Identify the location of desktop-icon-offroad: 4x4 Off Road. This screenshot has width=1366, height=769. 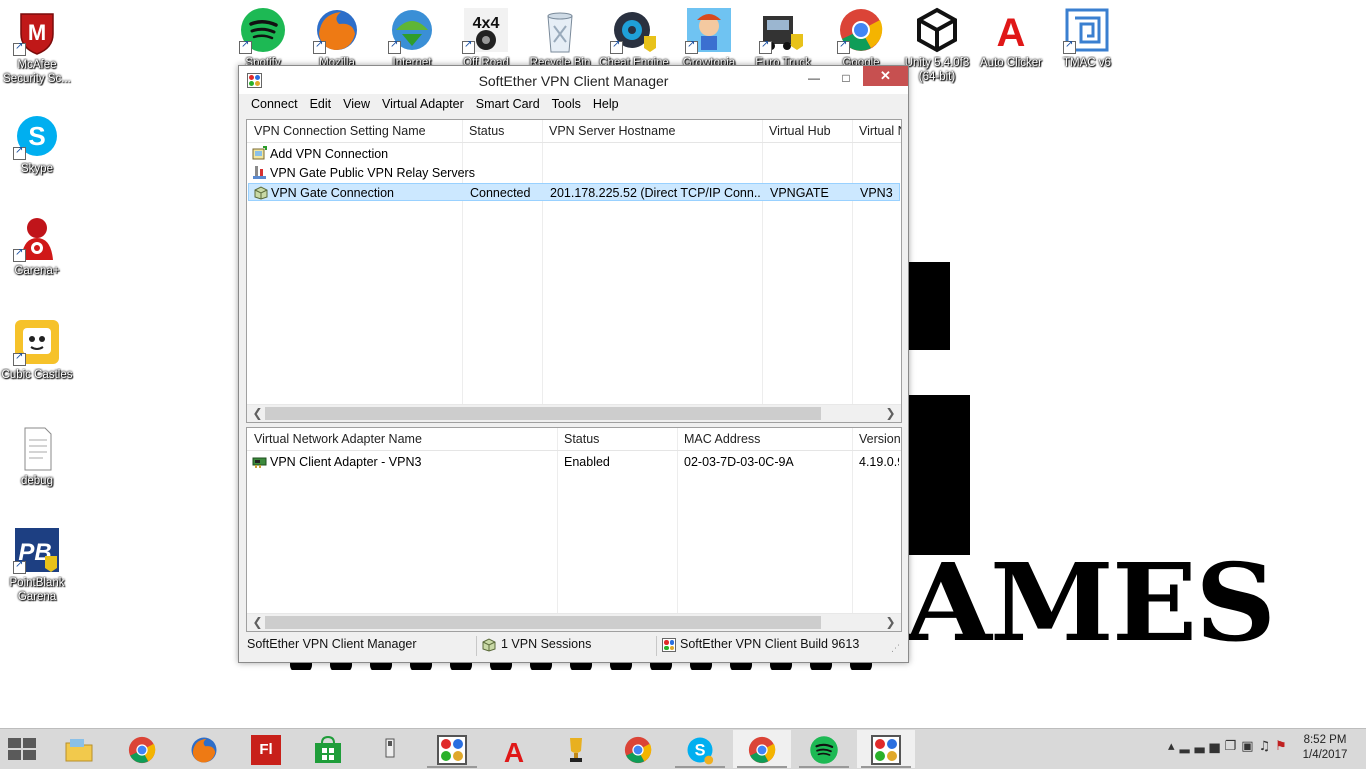
(486, 38).